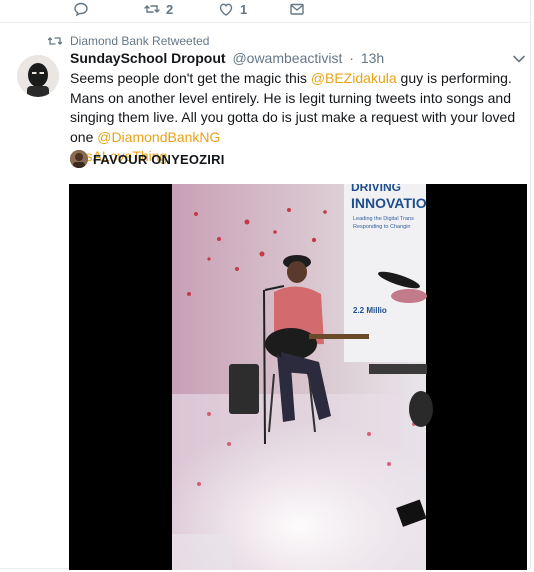  I want to click on like-button: 1, so click(232, 9).